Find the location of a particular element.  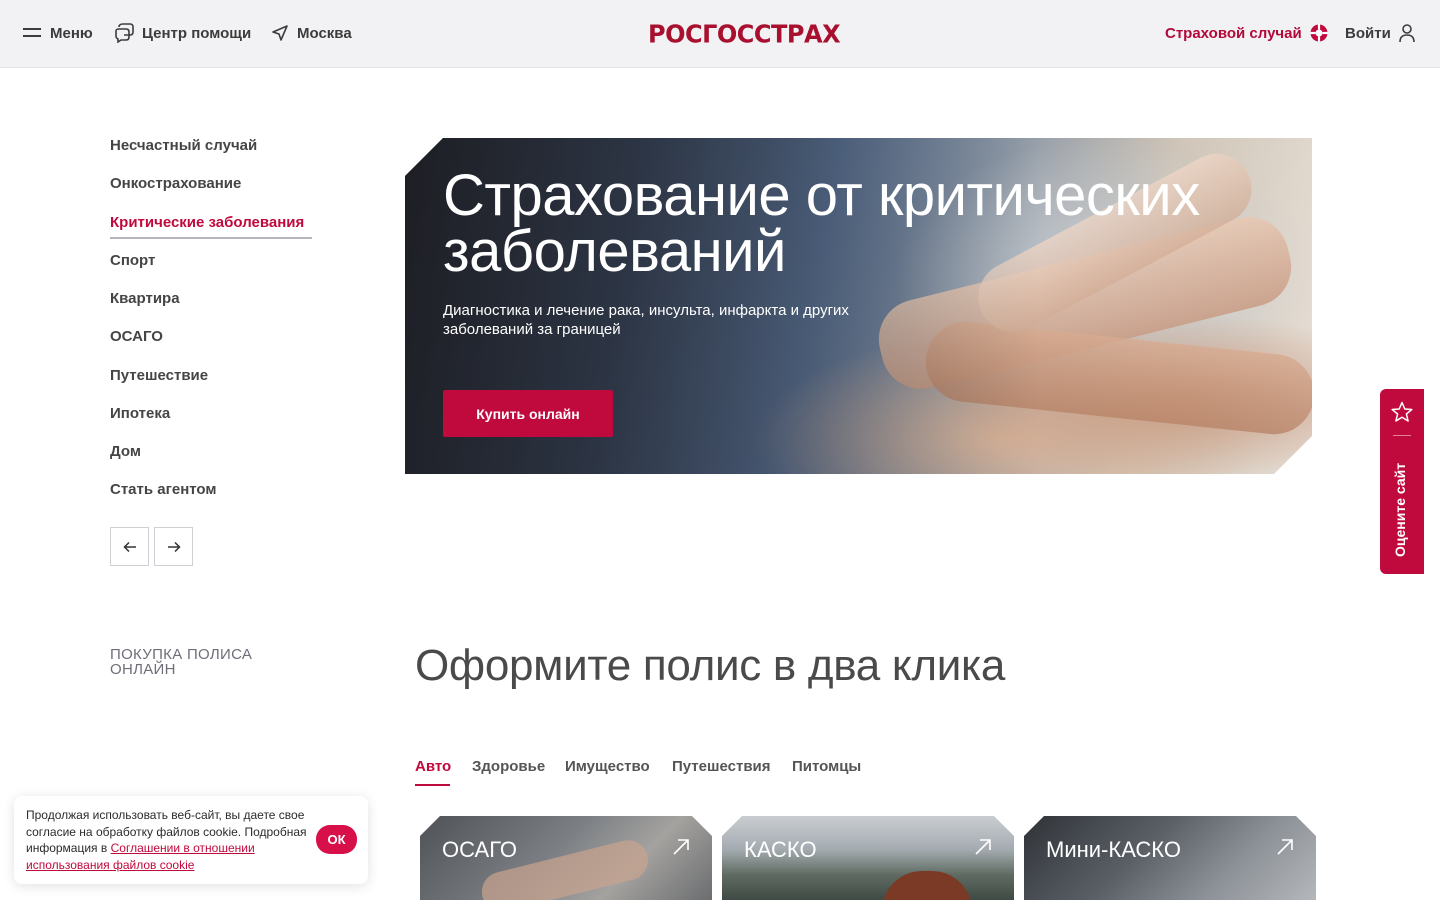

product-card-title: Мини-КАСКО is located at coordinates (1113, 849).